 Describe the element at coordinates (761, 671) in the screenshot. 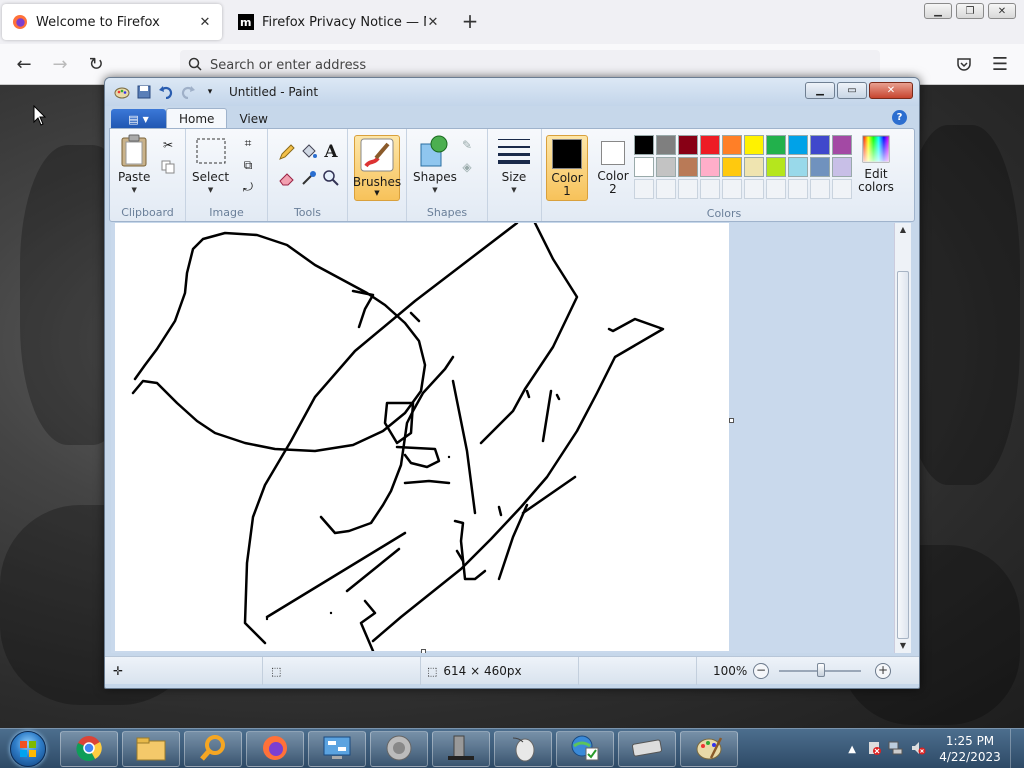

I see `zoom-out-button: −` at that location.